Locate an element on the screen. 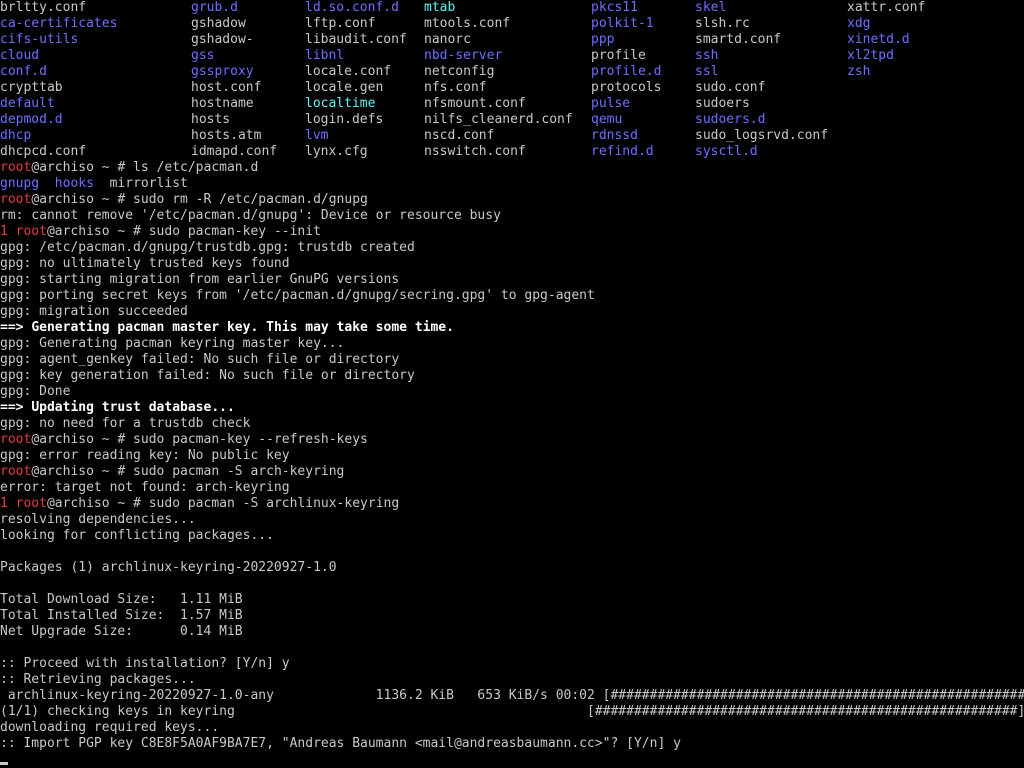 The width and height of the screenshot is (1024, 768). directory-entry: rdnssd is located at coordinates (614, 135).